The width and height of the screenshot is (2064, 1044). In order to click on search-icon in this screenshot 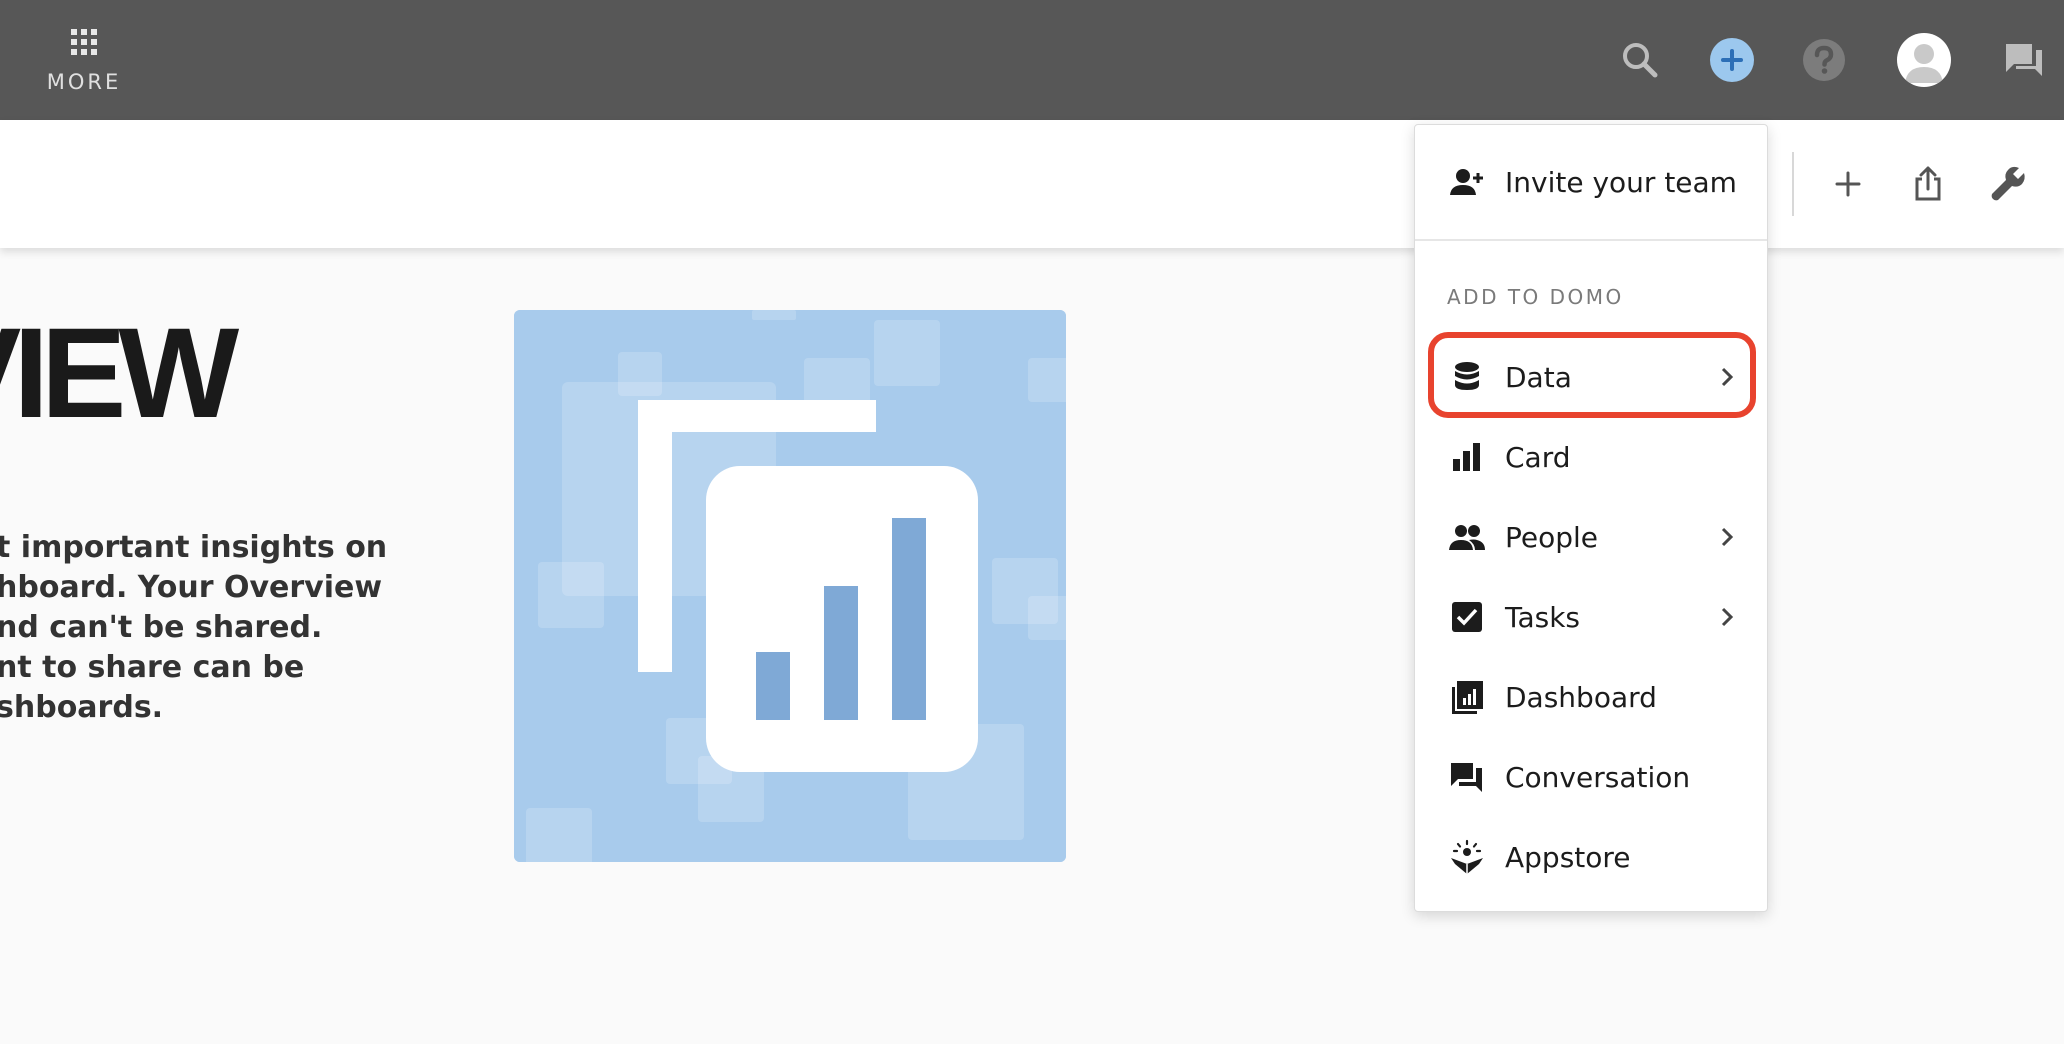, I will do `click(1640, 60)`.